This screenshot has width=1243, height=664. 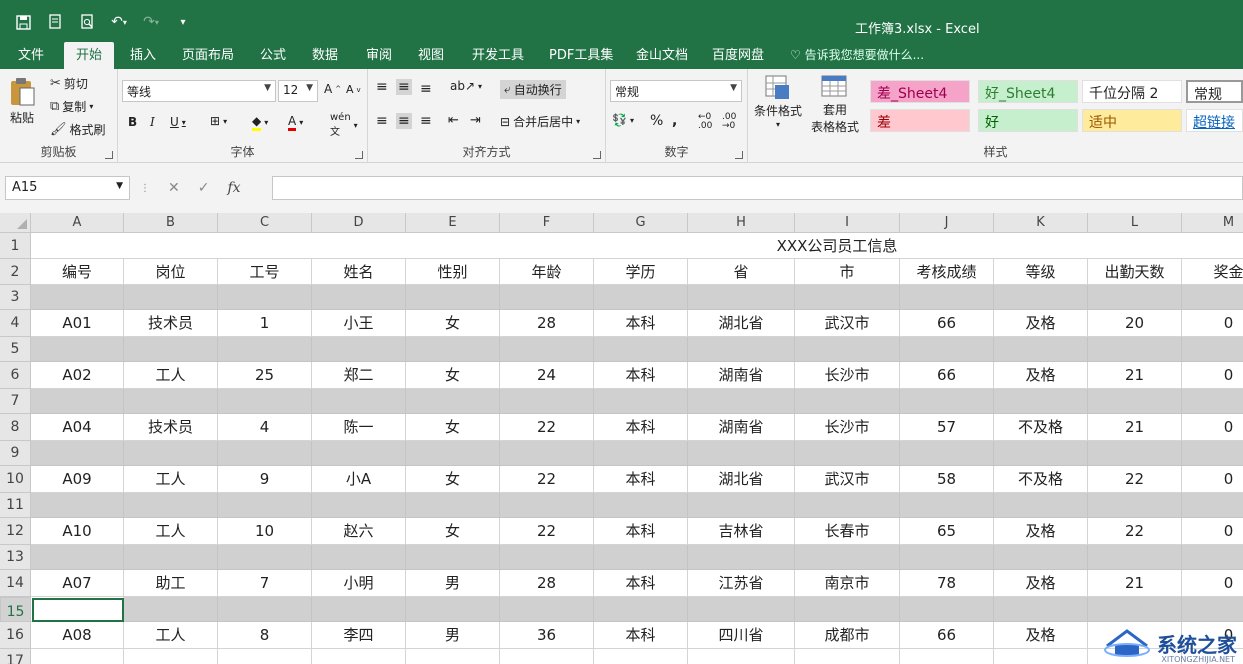 I want to click on sheet-title-cell: XXX公司员工信息, so click(x=637, y=246).